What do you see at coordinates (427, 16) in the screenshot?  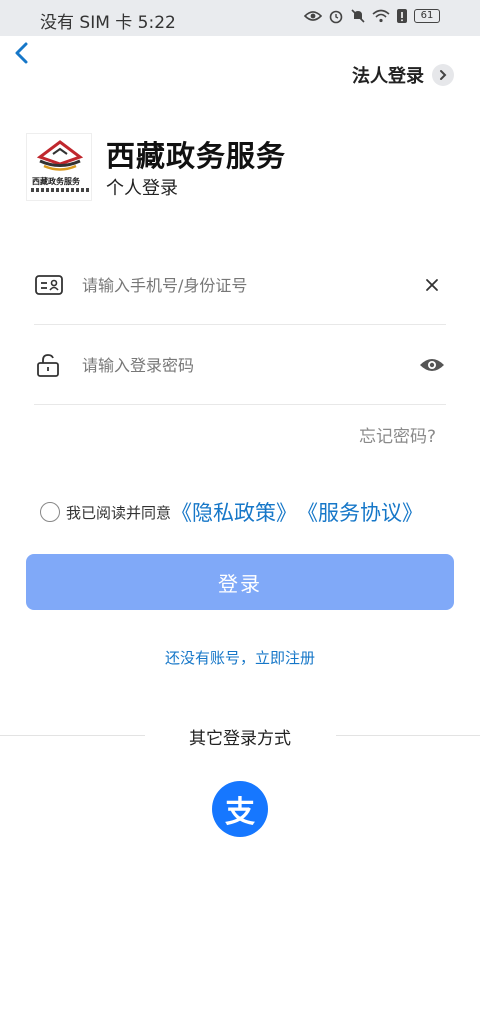 I see `battery-icon: 61` at bounding box center [427, 16].